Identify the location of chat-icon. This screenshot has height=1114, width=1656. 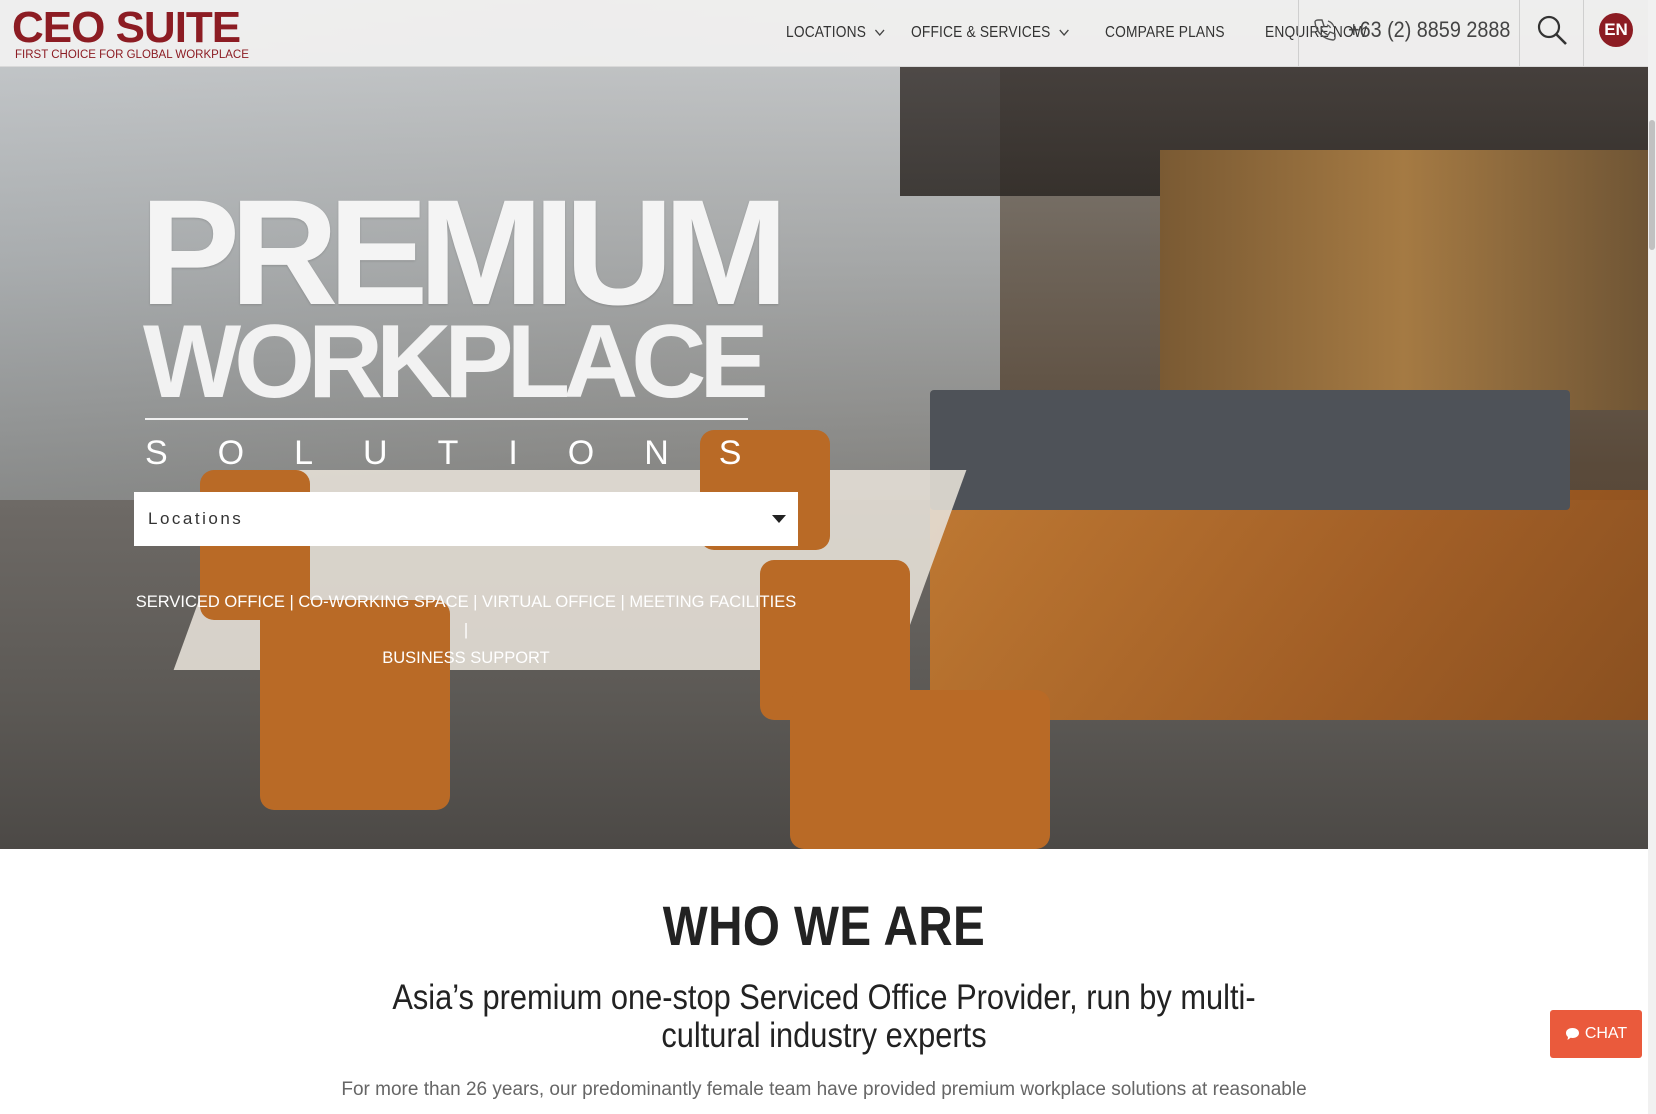
(1572, 1034).